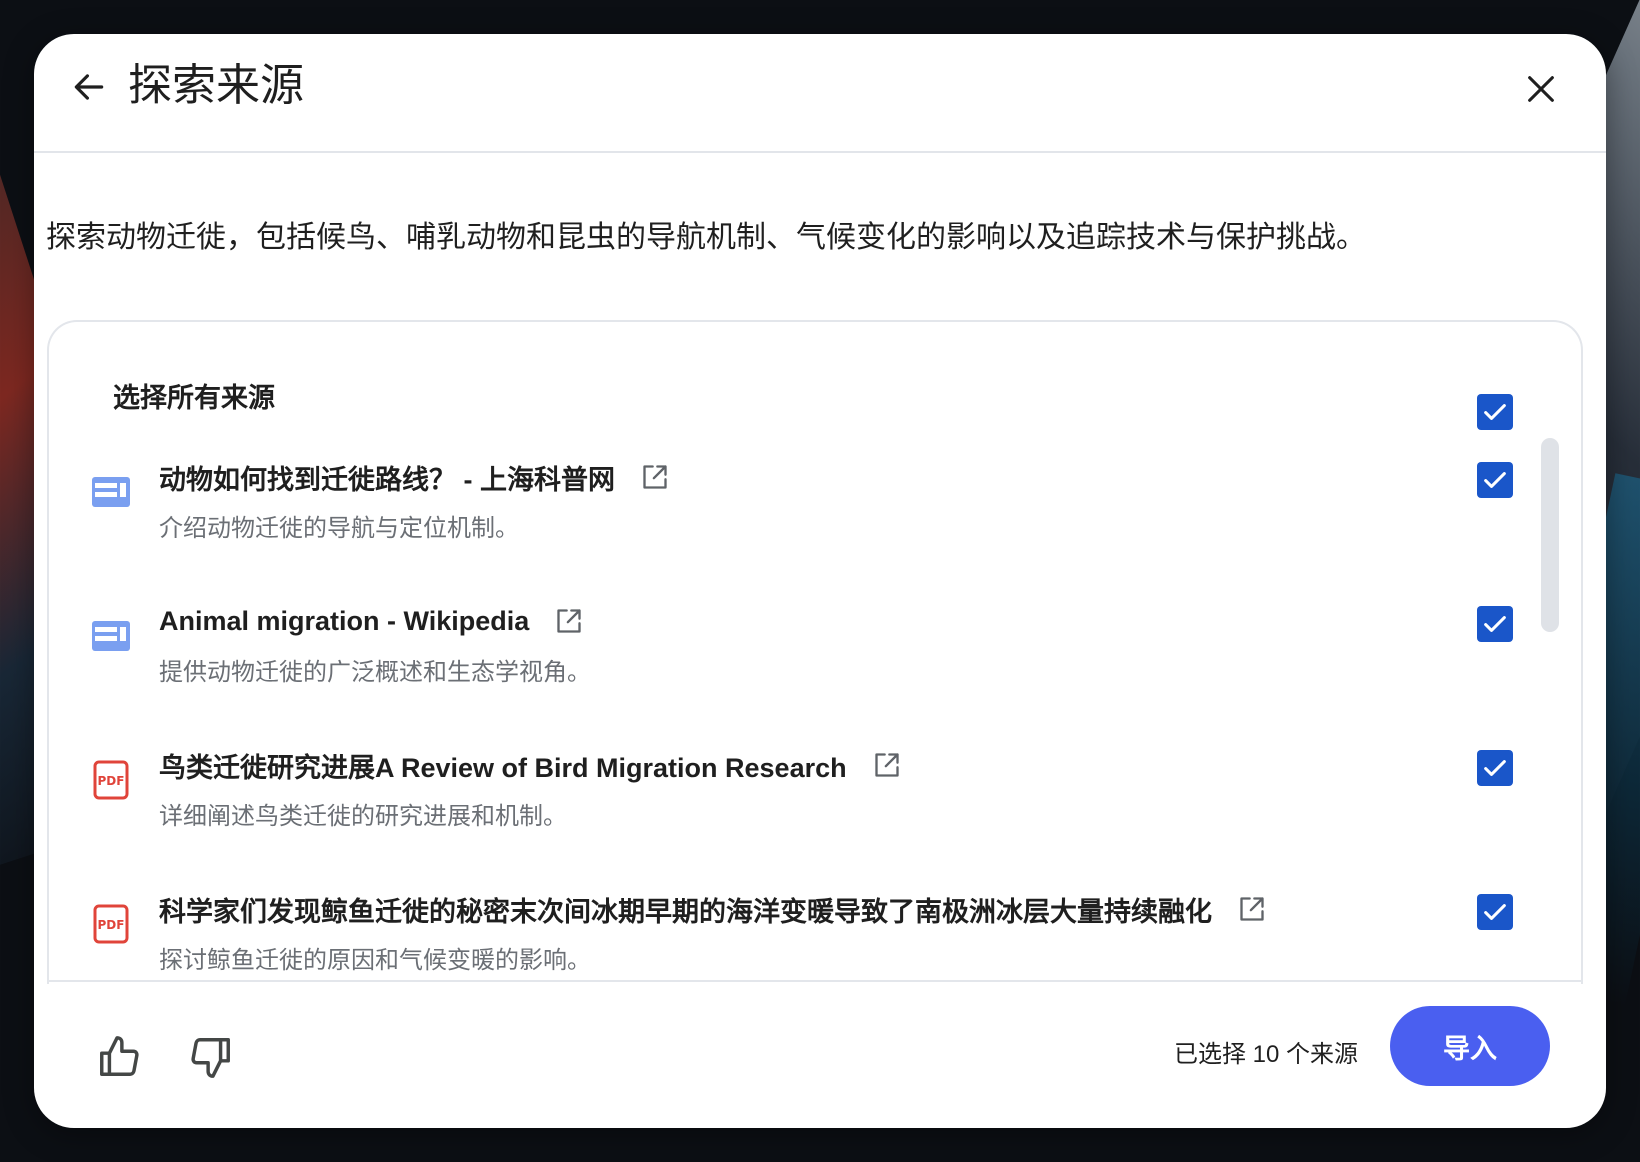 The height and width of the screenshot is (1162, 1640). Describe the element at coordinates (216, 85) in the screenshot. I see `dialog-title: 探索来源` at that location.